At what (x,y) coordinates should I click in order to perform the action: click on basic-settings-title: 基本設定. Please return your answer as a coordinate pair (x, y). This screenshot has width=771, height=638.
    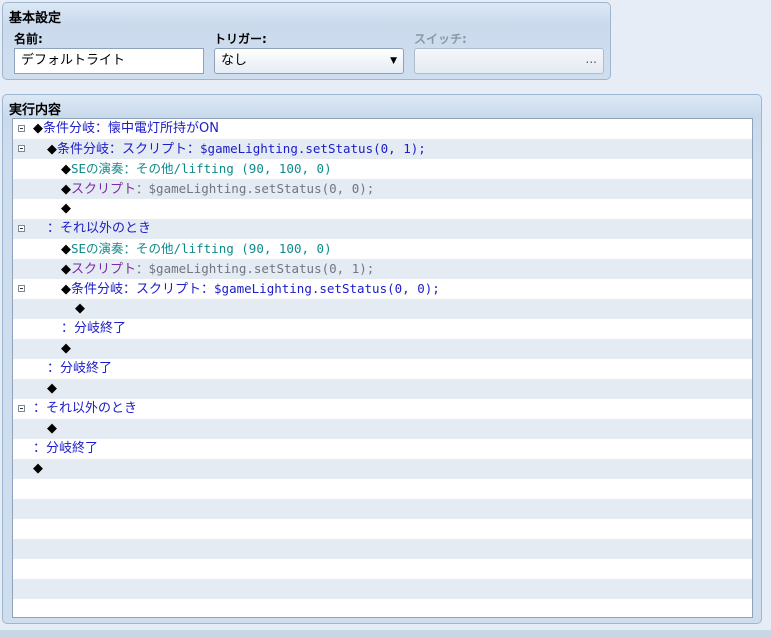
    Looking at the image, I should click on (35, 18).